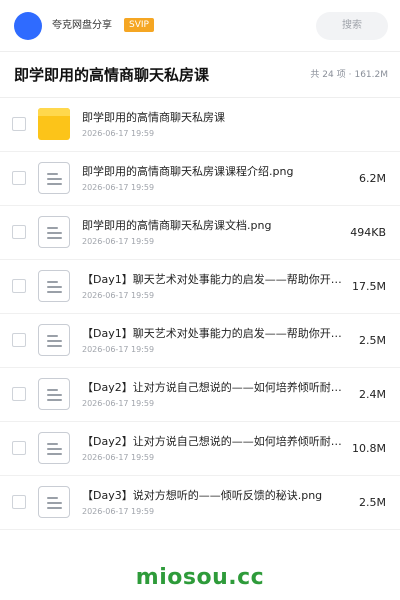 This screenshot has width=400, height=600. I want to click on folder-header: 即学即用的高情商聊天私房课 共 24 项 · 161.2M, so click(200, 75).